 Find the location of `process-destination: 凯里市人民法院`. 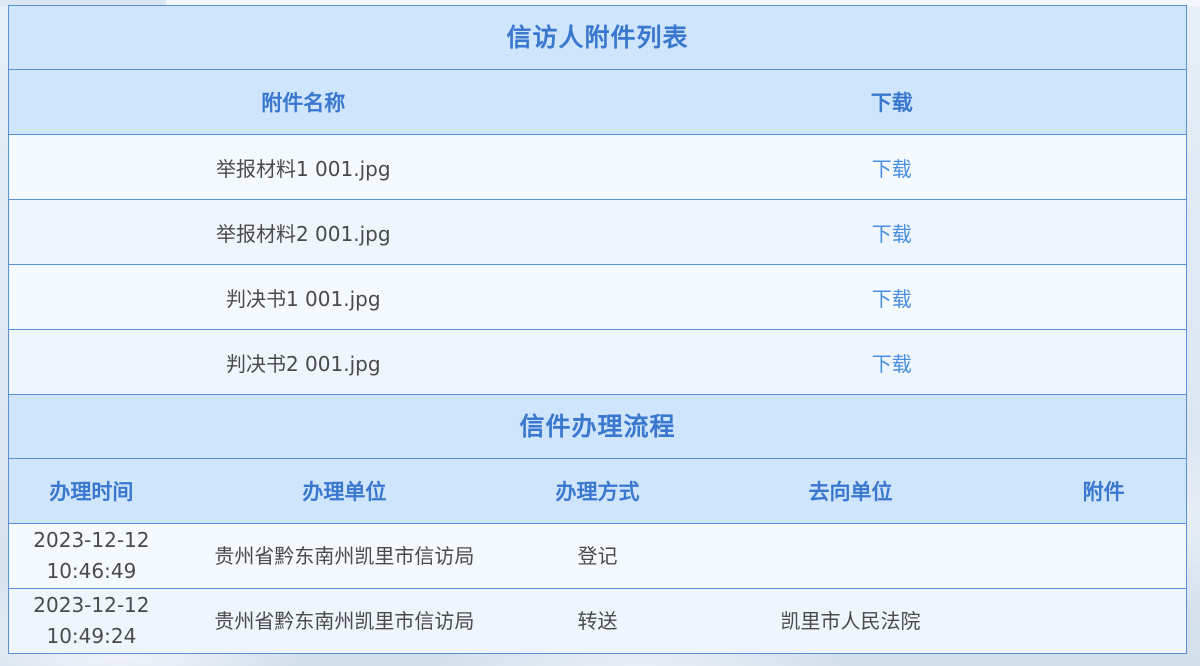

process-destination: 凯里市人民法院 is located at coordinates (850, 621).